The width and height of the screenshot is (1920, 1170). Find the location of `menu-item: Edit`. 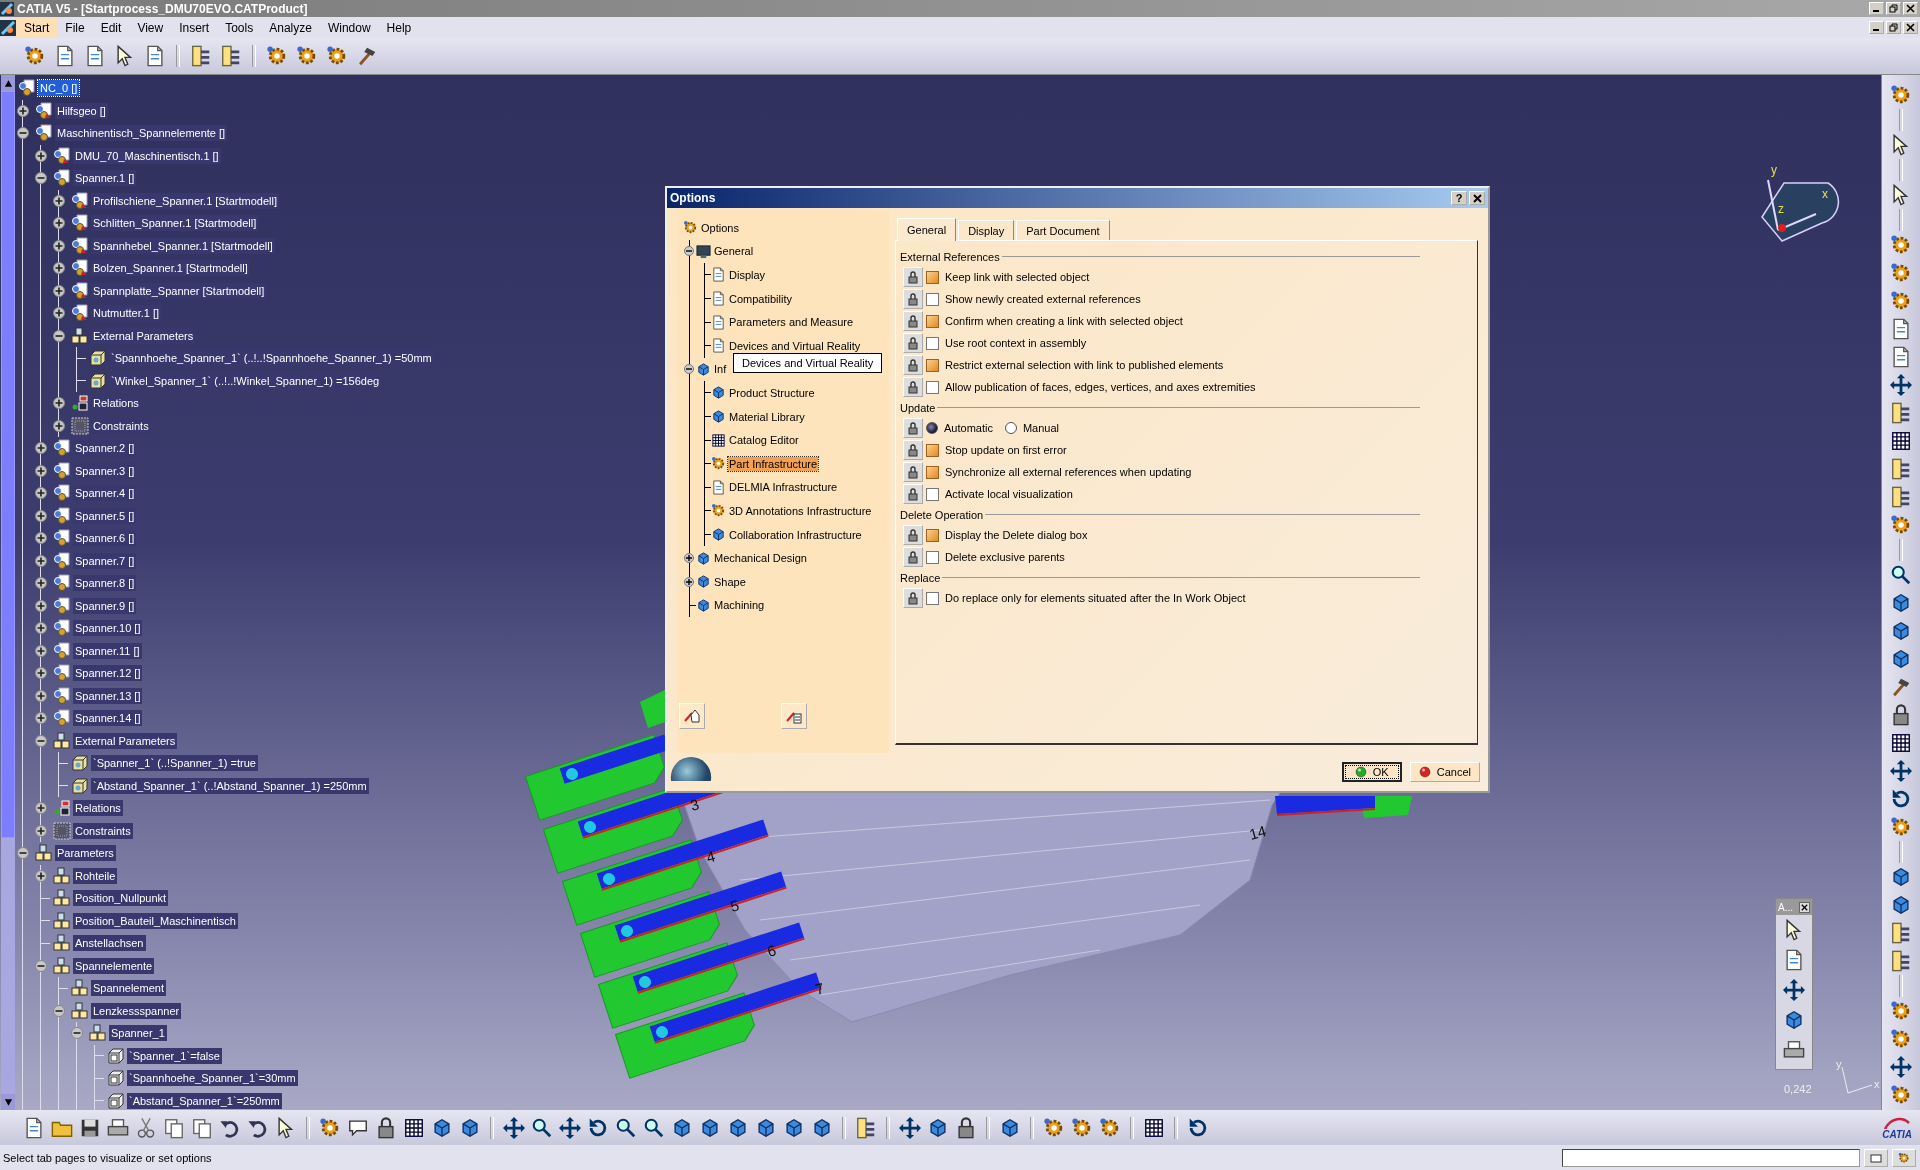

menu-item: Edit is located at coordinates (111, 27).